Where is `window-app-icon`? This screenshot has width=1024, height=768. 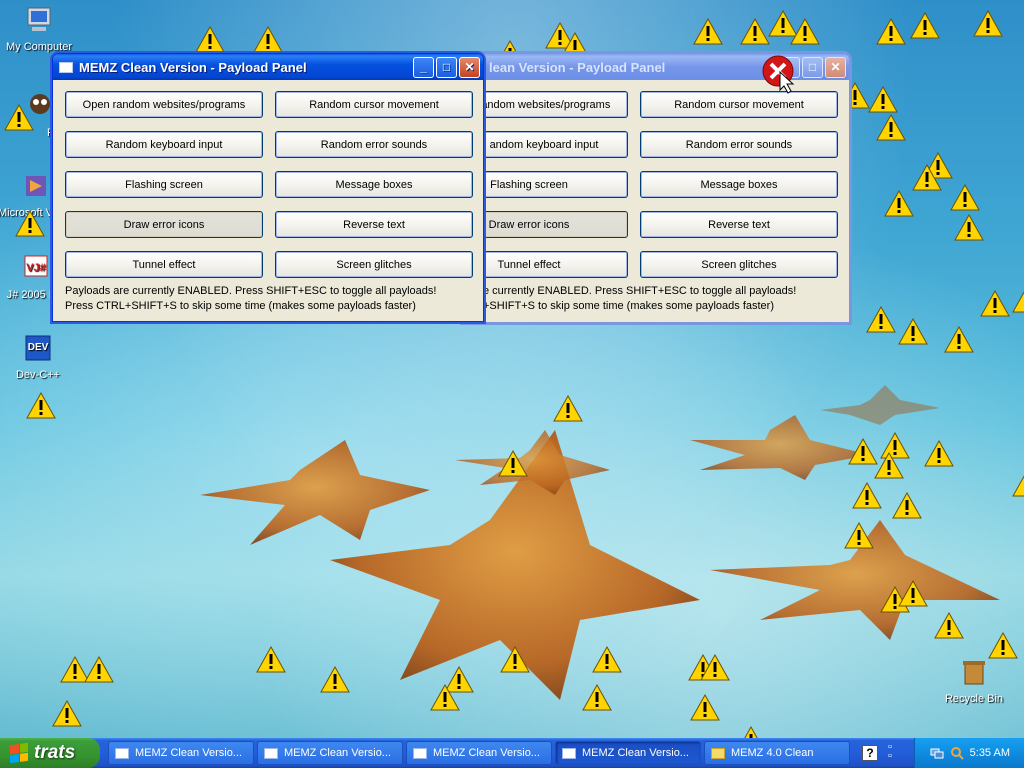
window-app-icon is located at coordinates (66, 67).